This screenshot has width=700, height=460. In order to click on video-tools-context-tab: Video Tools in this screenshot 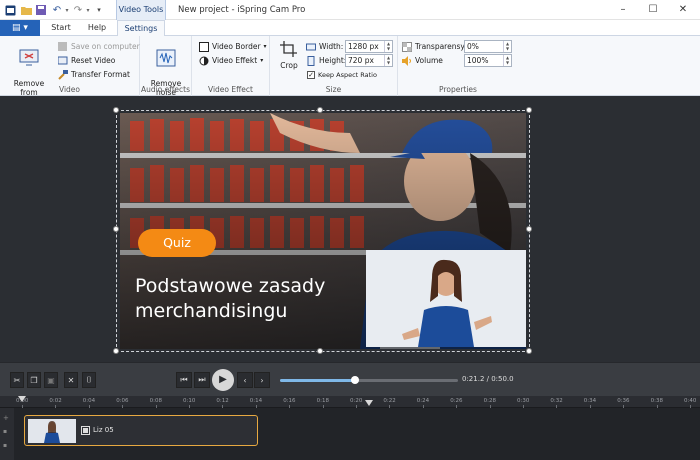, I will do `click(141, 10)`.